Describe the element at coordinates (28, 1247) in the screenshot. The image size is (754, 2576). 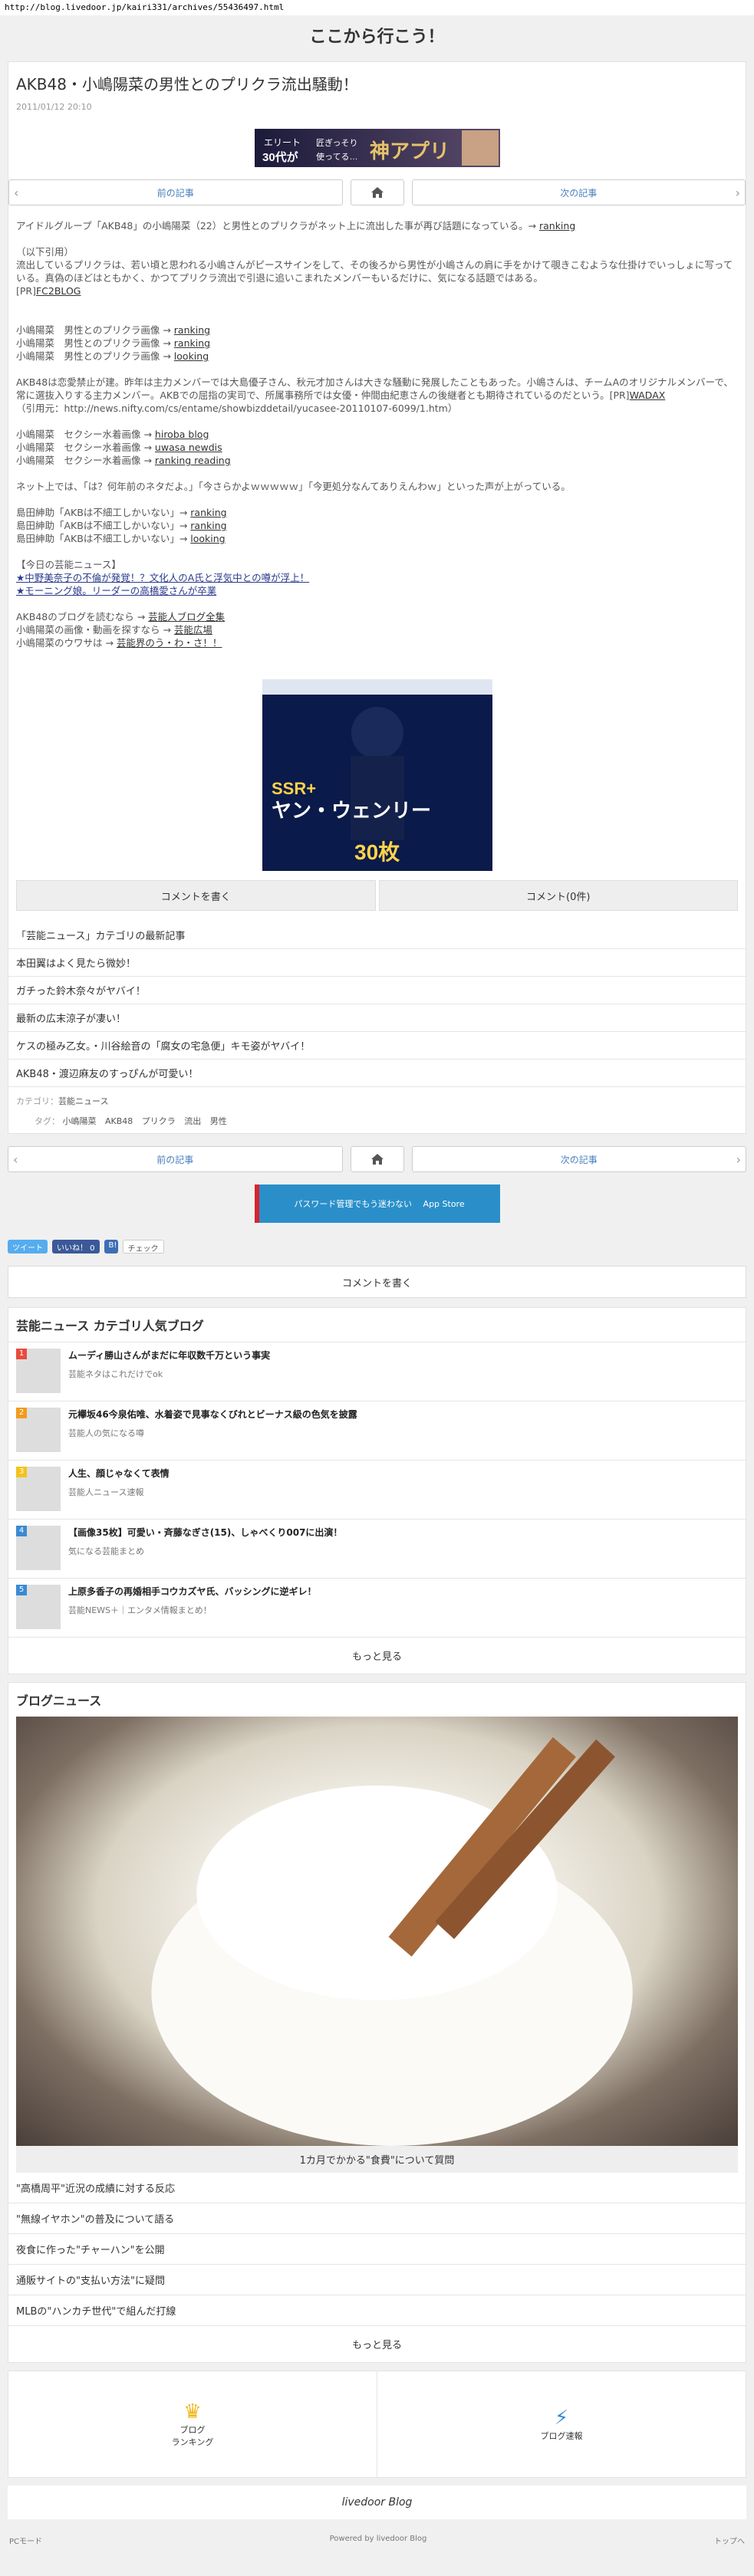
I see `tweet-button: ツイート` at that location.